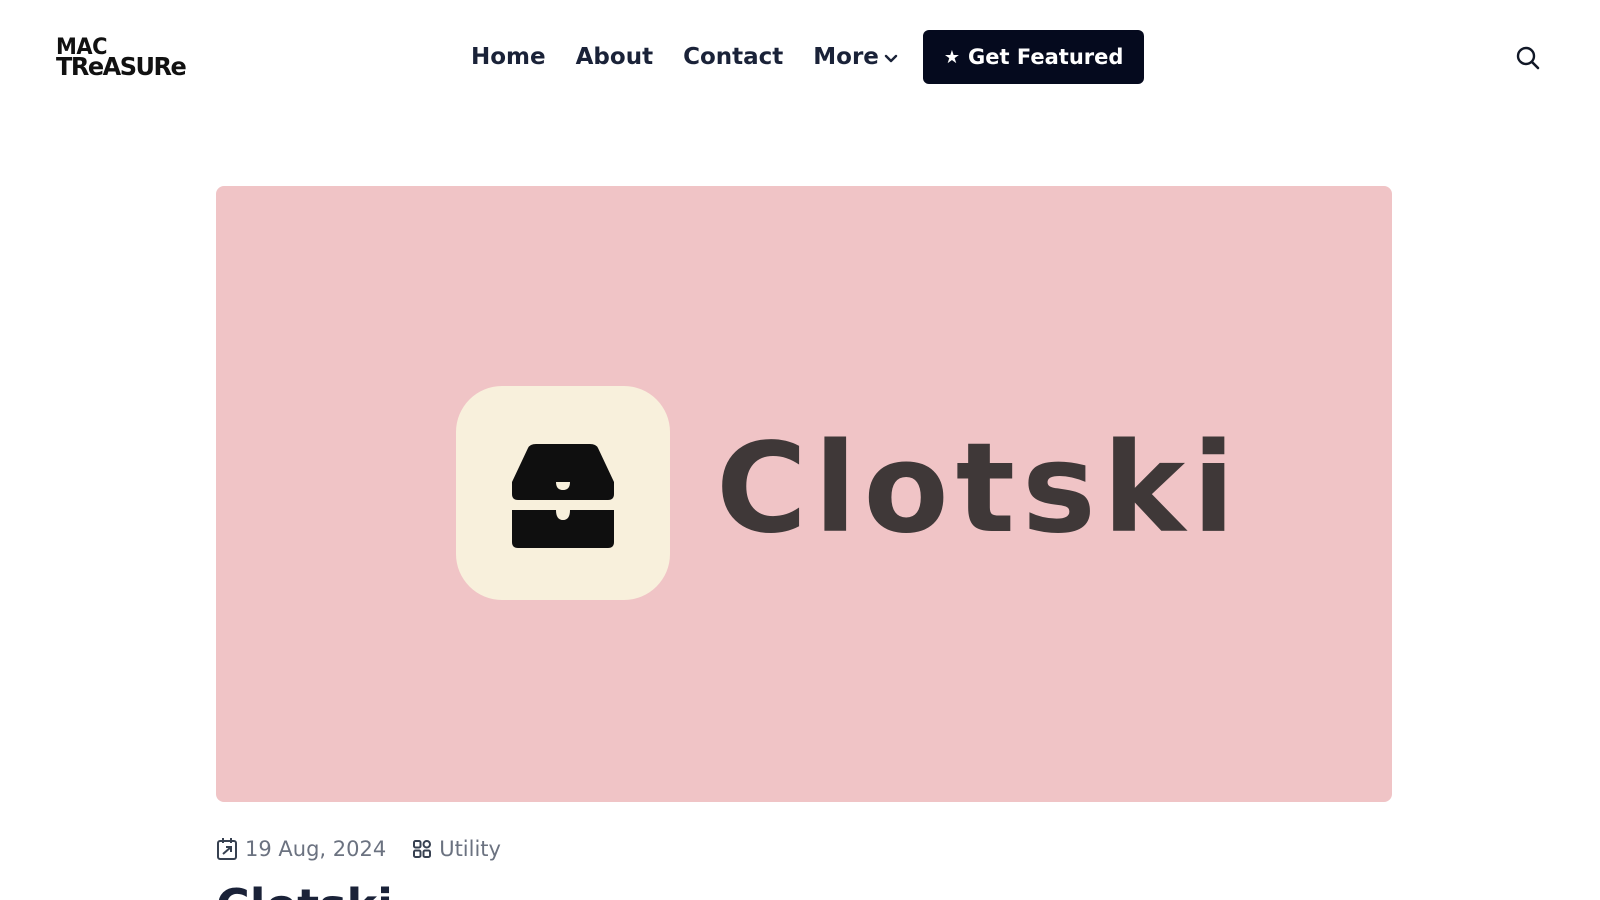 The width and height of the screenshot is (1600, 900). Describe the element at coordinates (470, 849) in the screenshot. I see `post-category-text: Utility` at that location.